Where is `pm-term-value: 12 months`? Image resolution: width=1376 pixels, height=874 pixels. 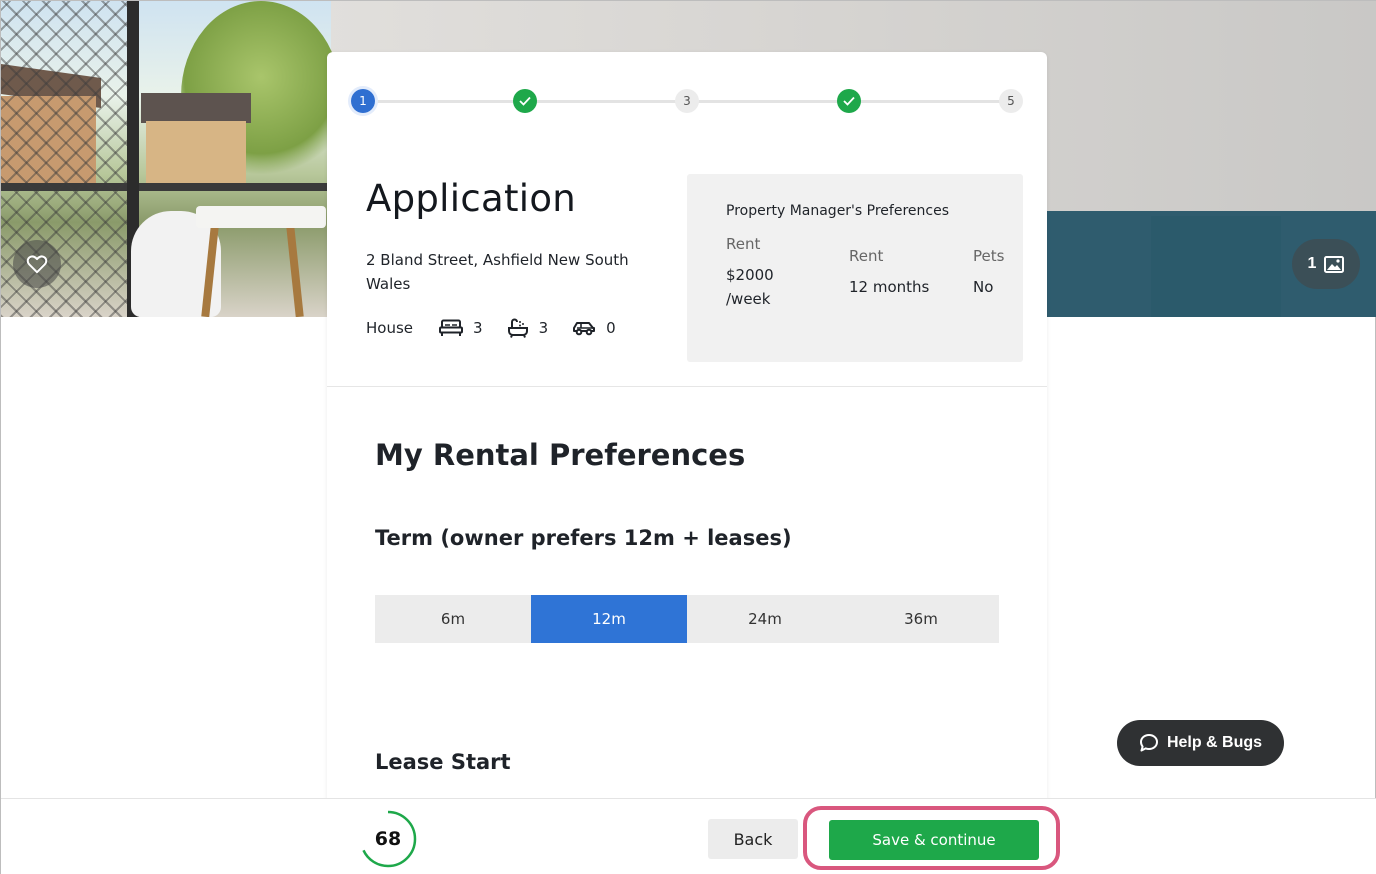 pm-term-value: 12 months is located at coordinates (889, 287).